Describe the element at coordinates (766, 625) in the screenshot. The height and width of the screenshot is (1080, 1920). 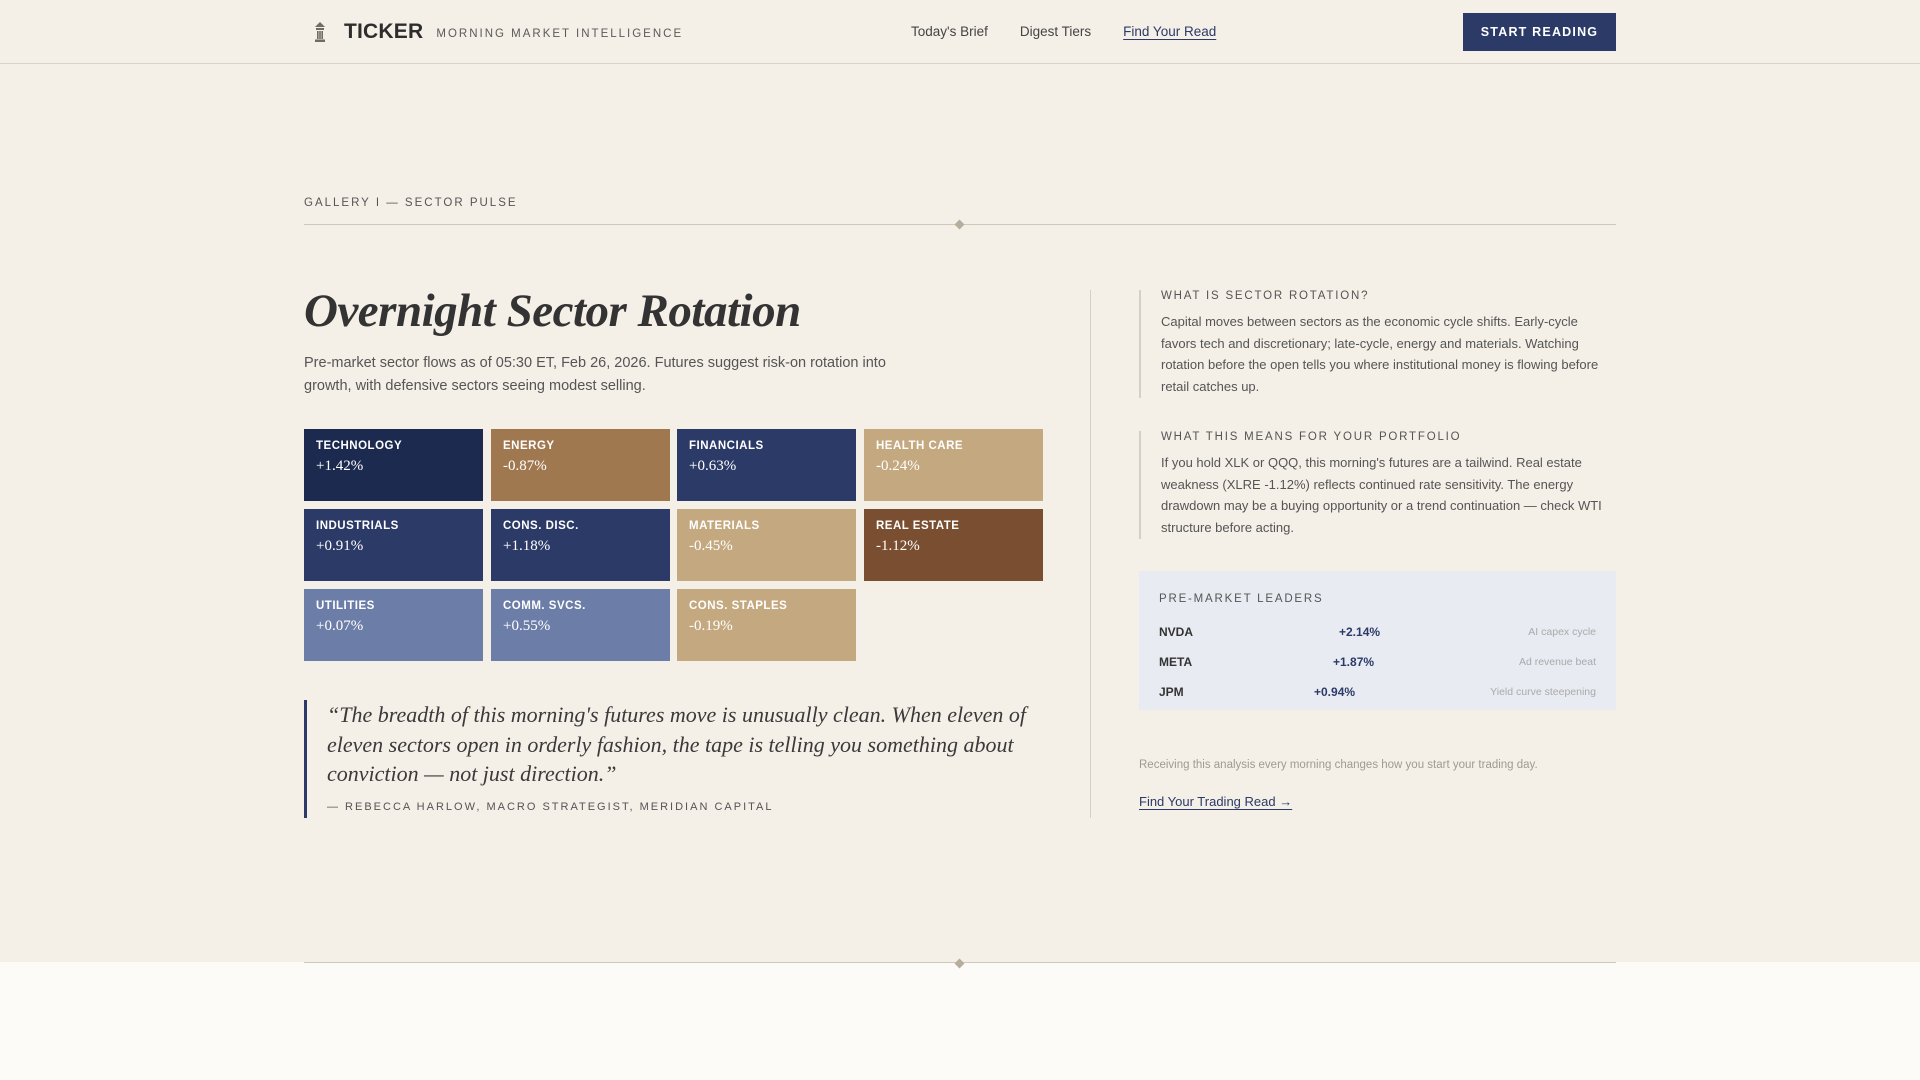
I see `sector-tile-cons-staples: CONS. STAPLES -0.19%` at that location.